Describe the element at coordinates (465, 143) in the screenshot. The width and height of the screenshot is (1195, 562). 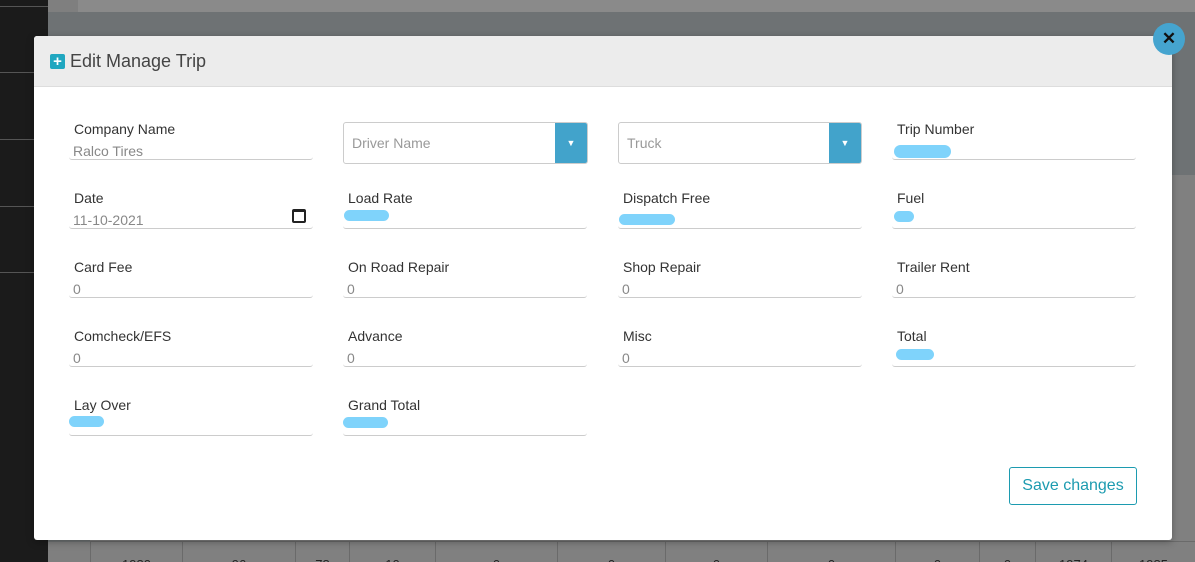
I see `driver-name-select: Driver Name ▼` at that location.